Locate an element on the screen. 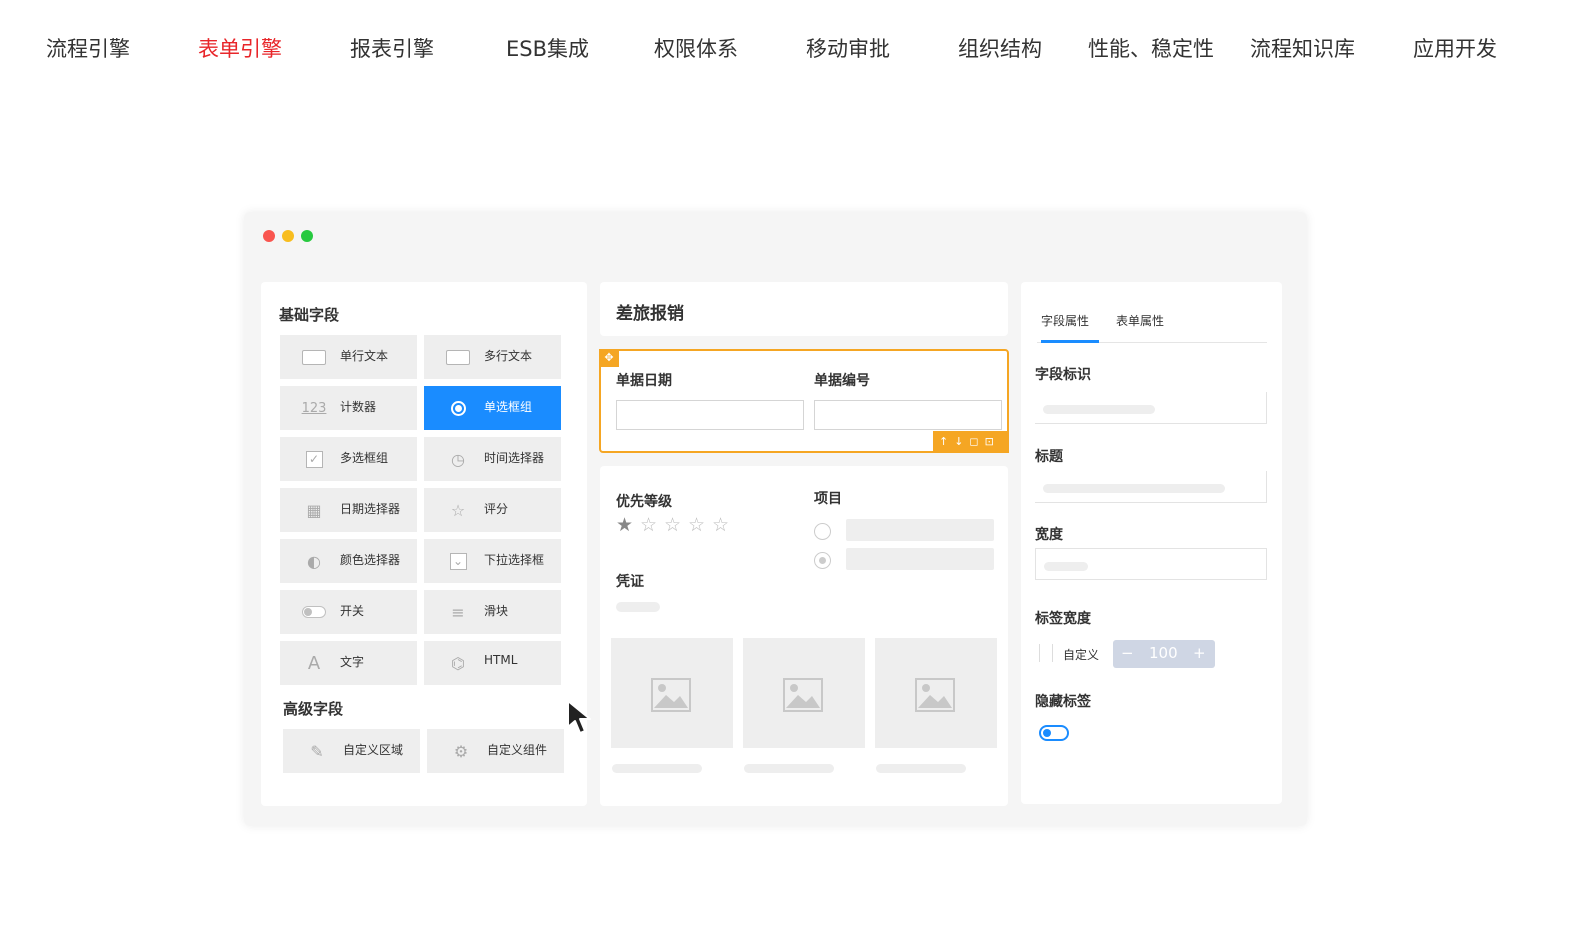 Image resolution: width=1587 pixels, height=932 pixels. field-label: 滑块 is located at coordinates (496, 611).